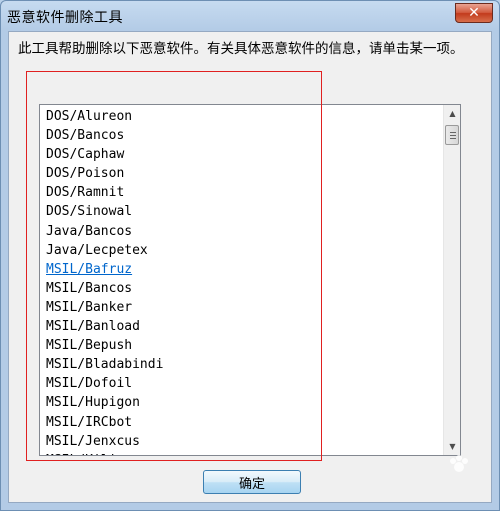 This screenshot has height=511, width=500. What do you see at coordinates (452, 135) in the screenshot?
I see `scrollbar-thumb` at bounding box center [452, 135].